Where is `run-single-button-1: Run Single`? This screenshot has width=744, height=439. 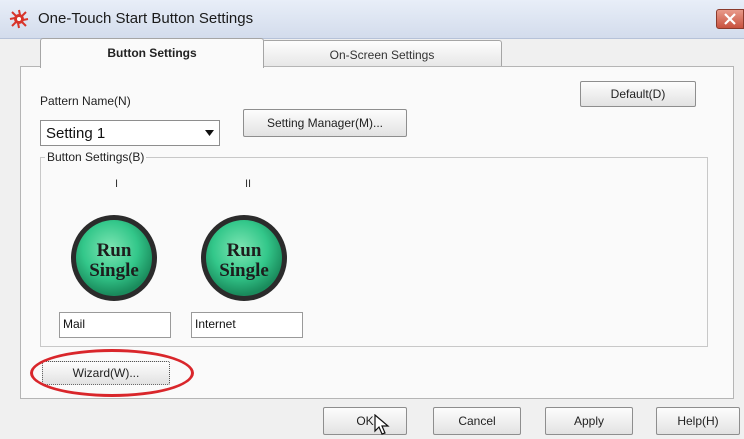
run-single-button-1: Run Single is located at coordinates (114, 258).